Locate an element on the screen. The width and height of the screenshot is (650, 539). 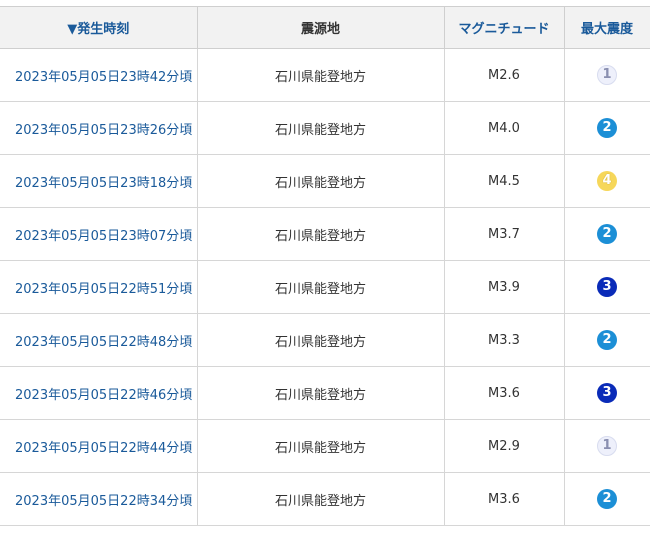
magnitude-cell: M2.9 is located at coordinates (504, 446).